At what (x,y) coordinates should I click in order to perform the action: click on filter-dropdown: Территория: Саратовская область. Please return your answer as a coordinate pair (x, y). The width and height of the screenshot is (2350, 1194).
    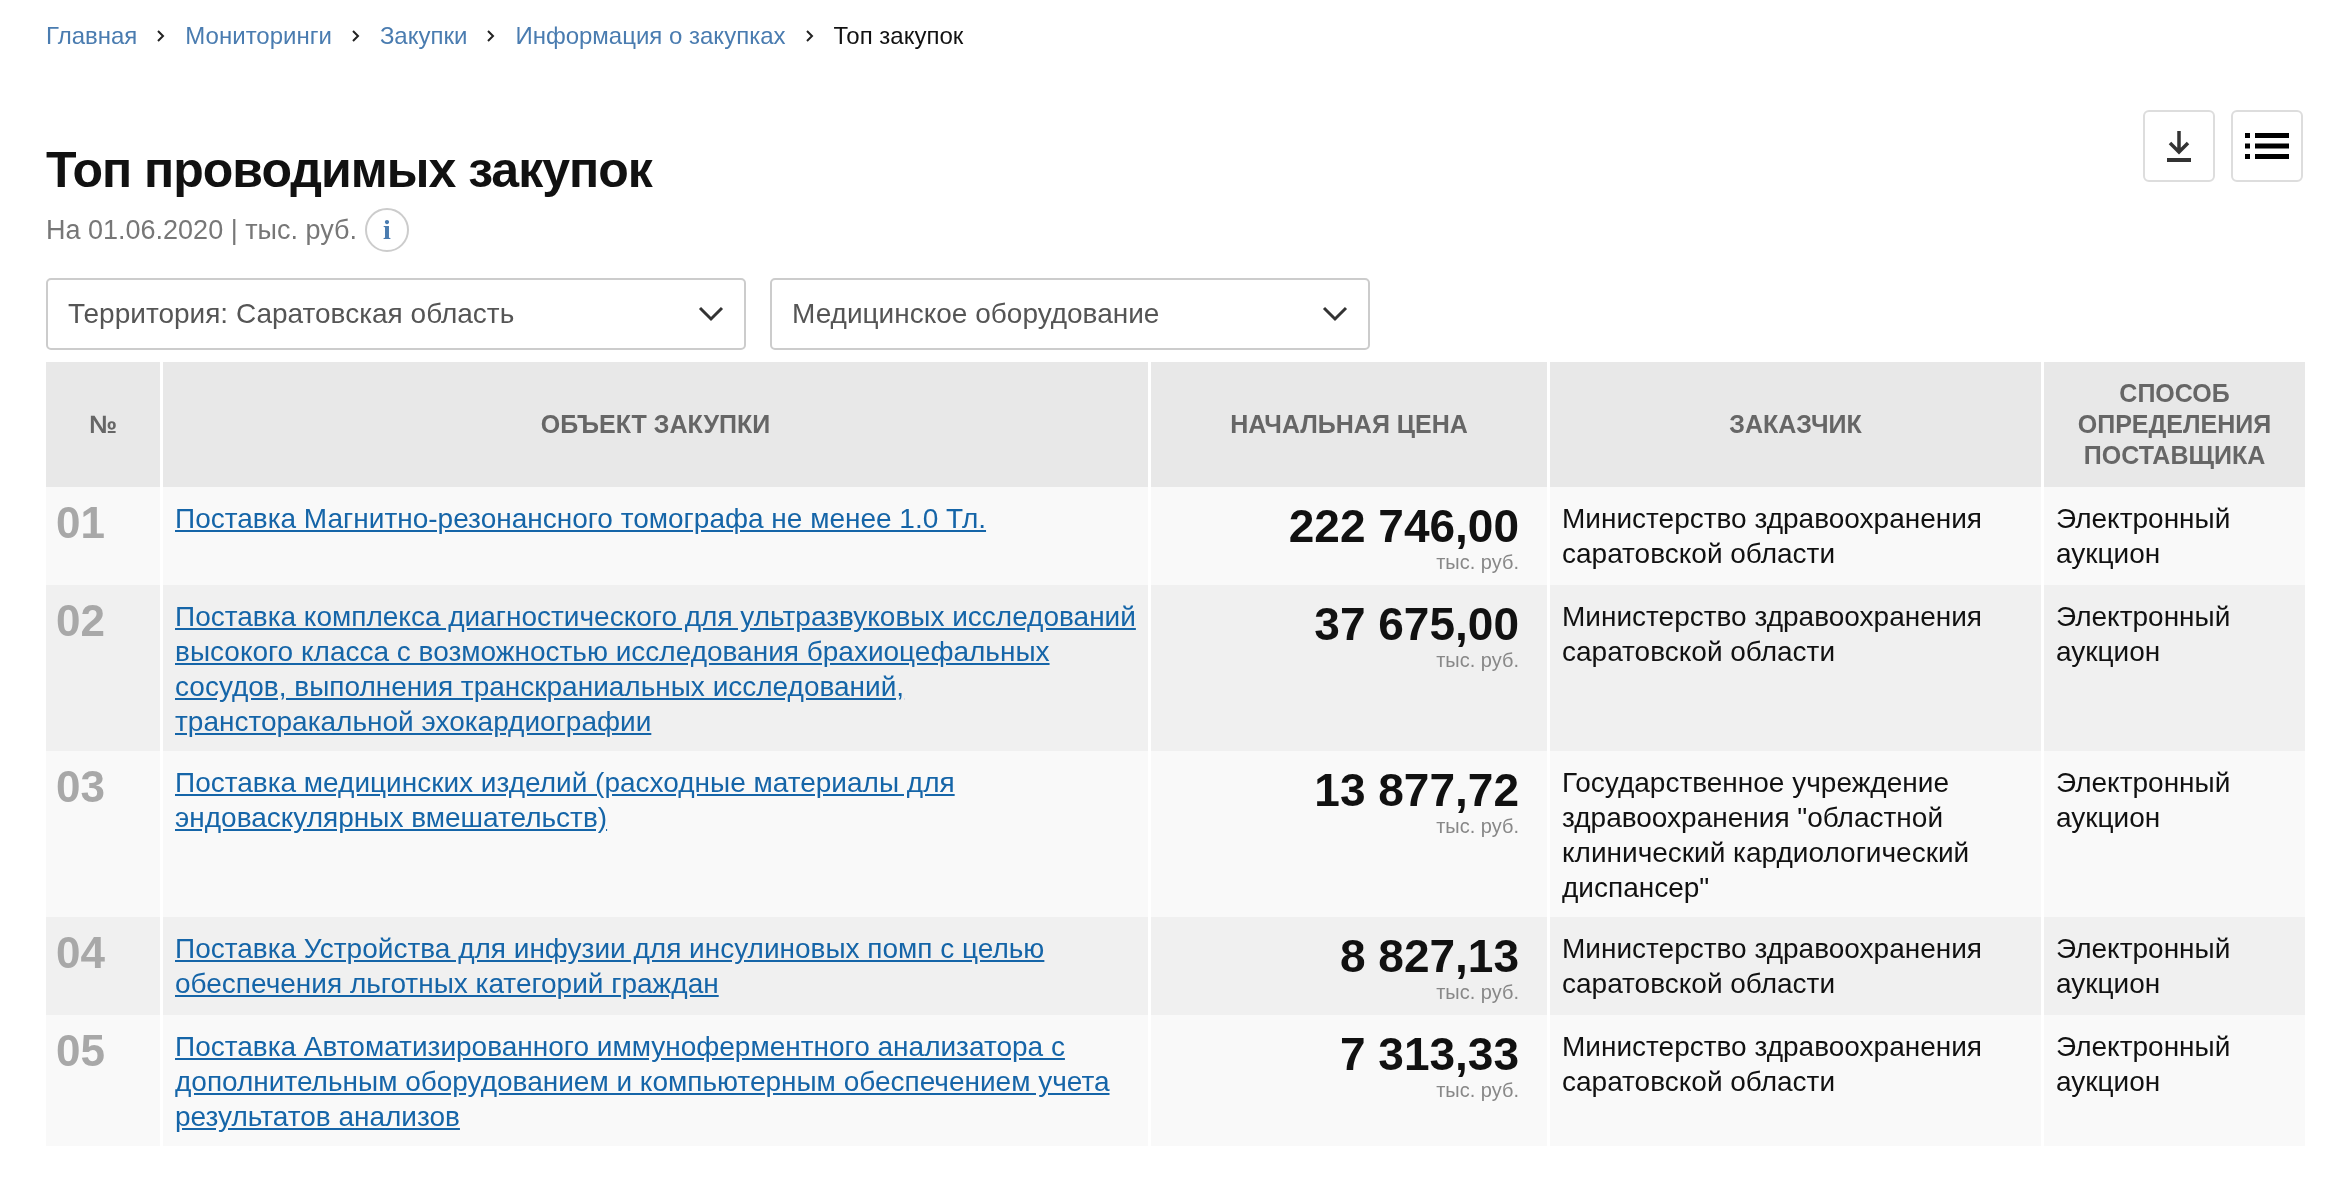
    Looking at the image, I should click on (396, 314).